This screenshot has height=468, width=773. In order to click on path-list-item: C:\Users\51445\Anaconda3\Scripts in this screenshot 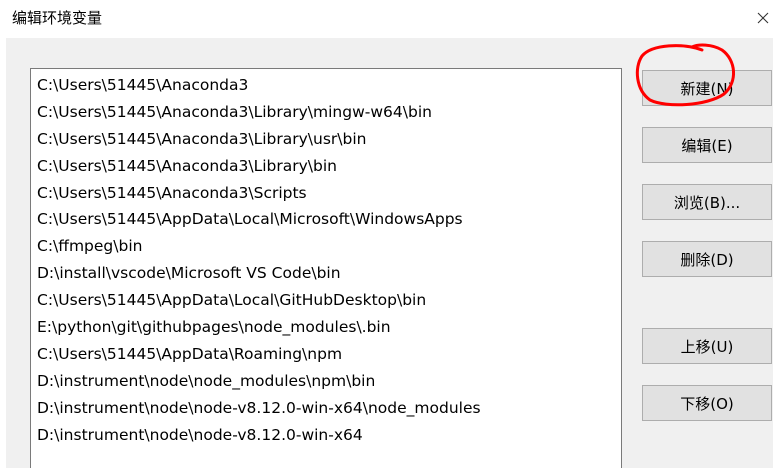, I will do `click(326, 193)`.